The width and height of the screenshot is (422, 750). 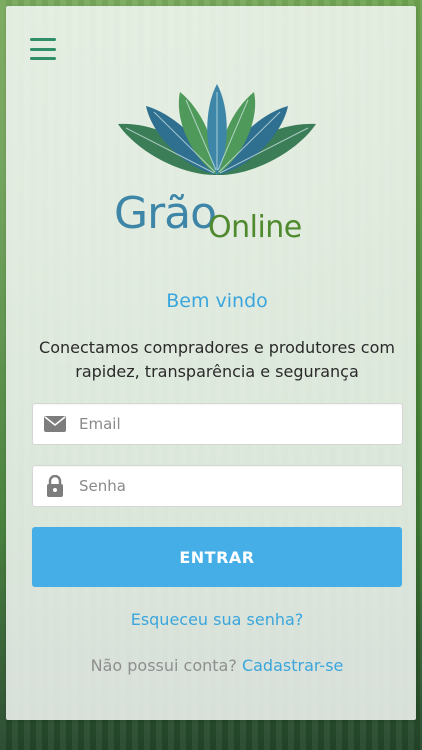 What do you see at coordinates (55, 486) in the screenshot?
I see `lock-icon` at bounding box center [55, 486].